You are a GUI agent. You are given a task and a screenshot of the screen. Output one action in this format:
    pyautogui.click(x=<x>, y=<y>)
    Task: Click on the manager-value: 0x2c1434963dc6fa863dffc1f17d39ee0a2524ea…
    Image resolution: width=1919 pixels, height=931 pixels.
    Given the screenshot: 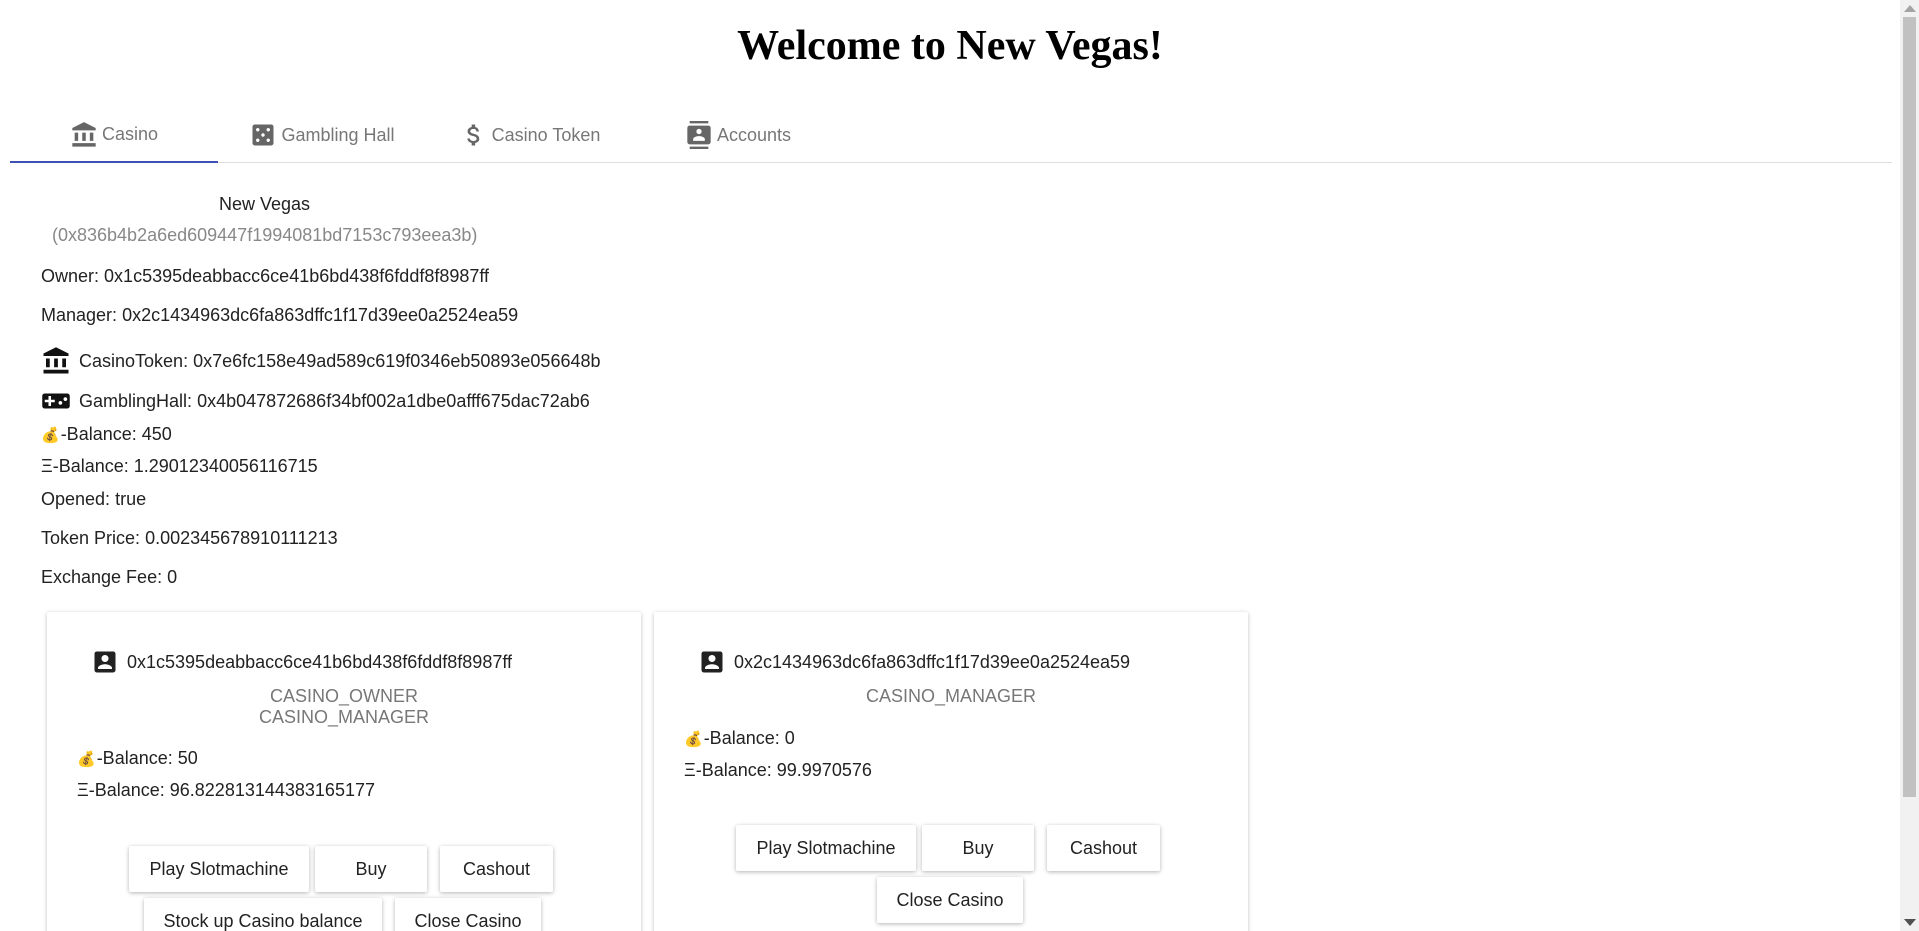 What is the action you would take?
    pyautogui.click(x=320, y=315)
    